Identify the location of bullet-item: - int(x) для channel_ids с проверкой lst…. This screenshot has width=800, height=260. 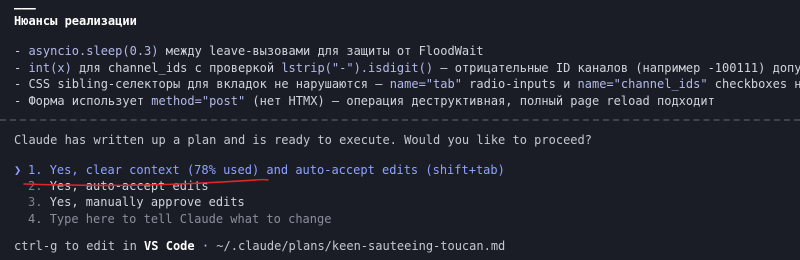
(407, 68).